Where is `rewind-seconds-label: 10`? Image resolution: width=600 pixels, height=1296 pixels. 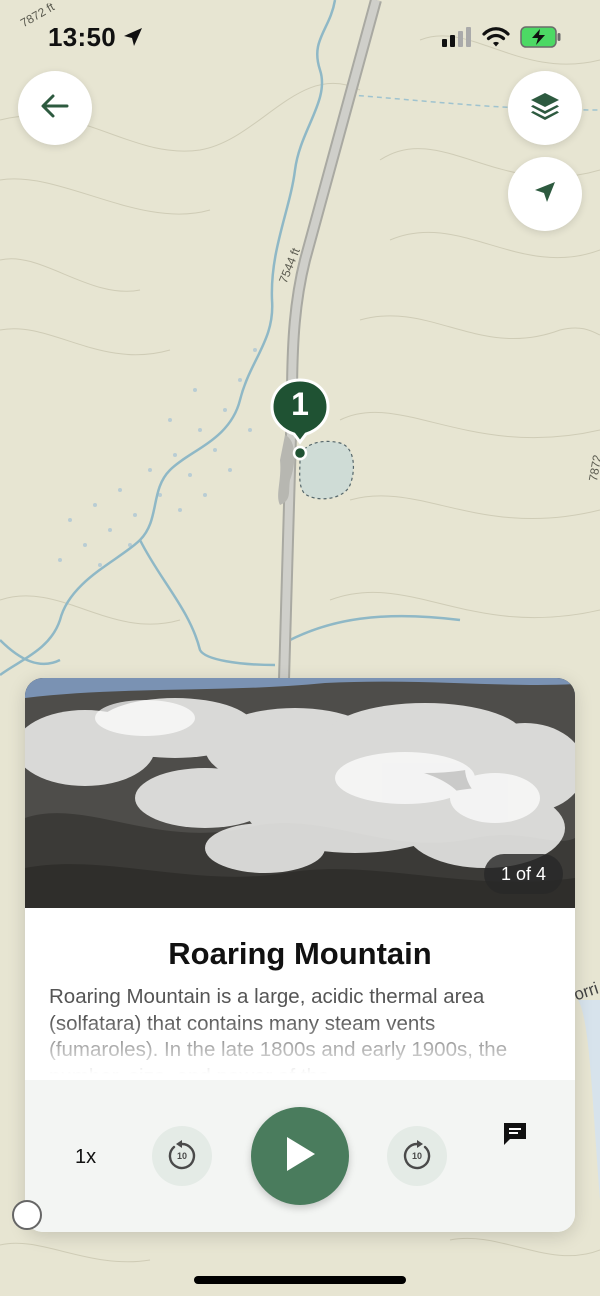 rewind-seconds-label: 10 is located at coordinates (181, 1156).